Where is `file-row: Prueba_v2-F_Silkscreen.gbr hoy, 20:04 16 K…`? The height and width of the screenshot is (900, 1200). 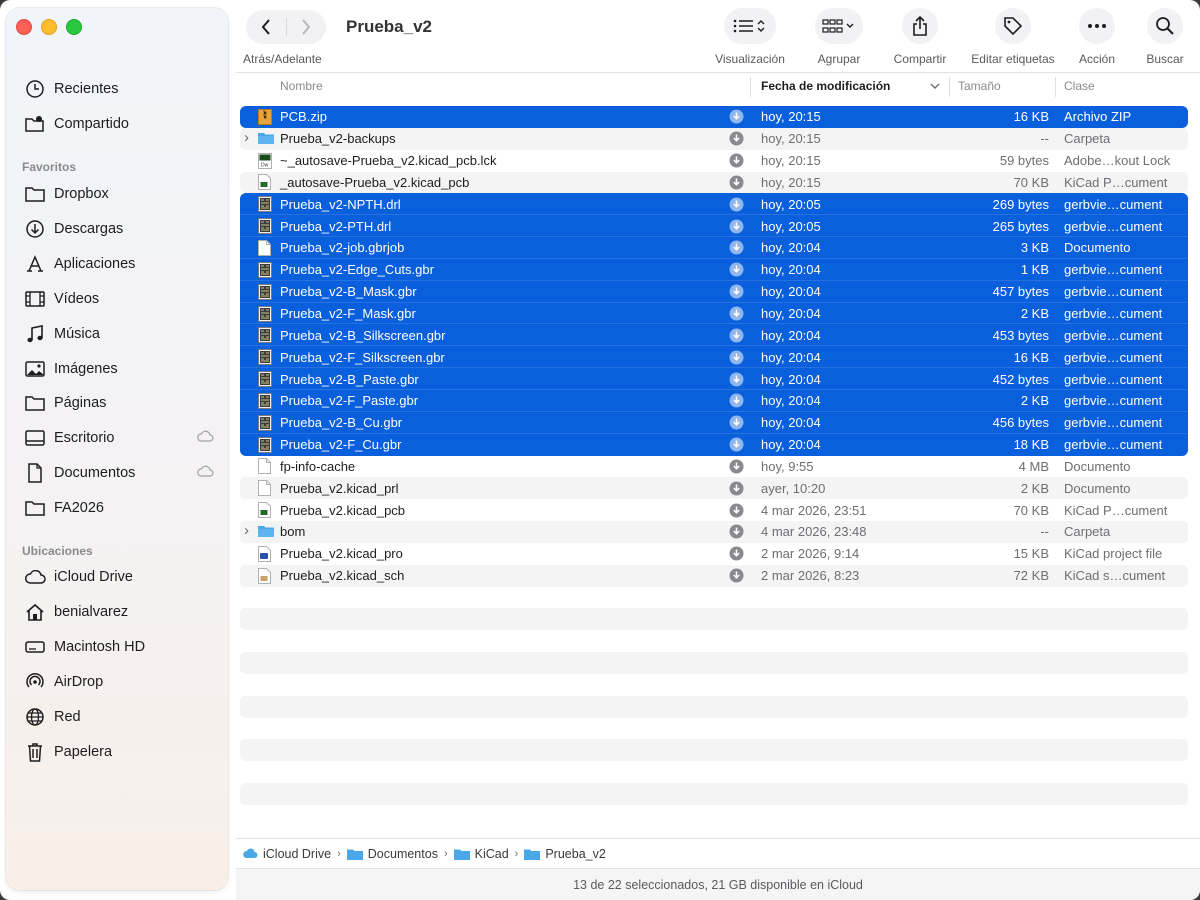 file-row: Prueba_v2-F_Silkscreen.gbr hoy, 20:04 16 K… is located at coordinates (714, 357).